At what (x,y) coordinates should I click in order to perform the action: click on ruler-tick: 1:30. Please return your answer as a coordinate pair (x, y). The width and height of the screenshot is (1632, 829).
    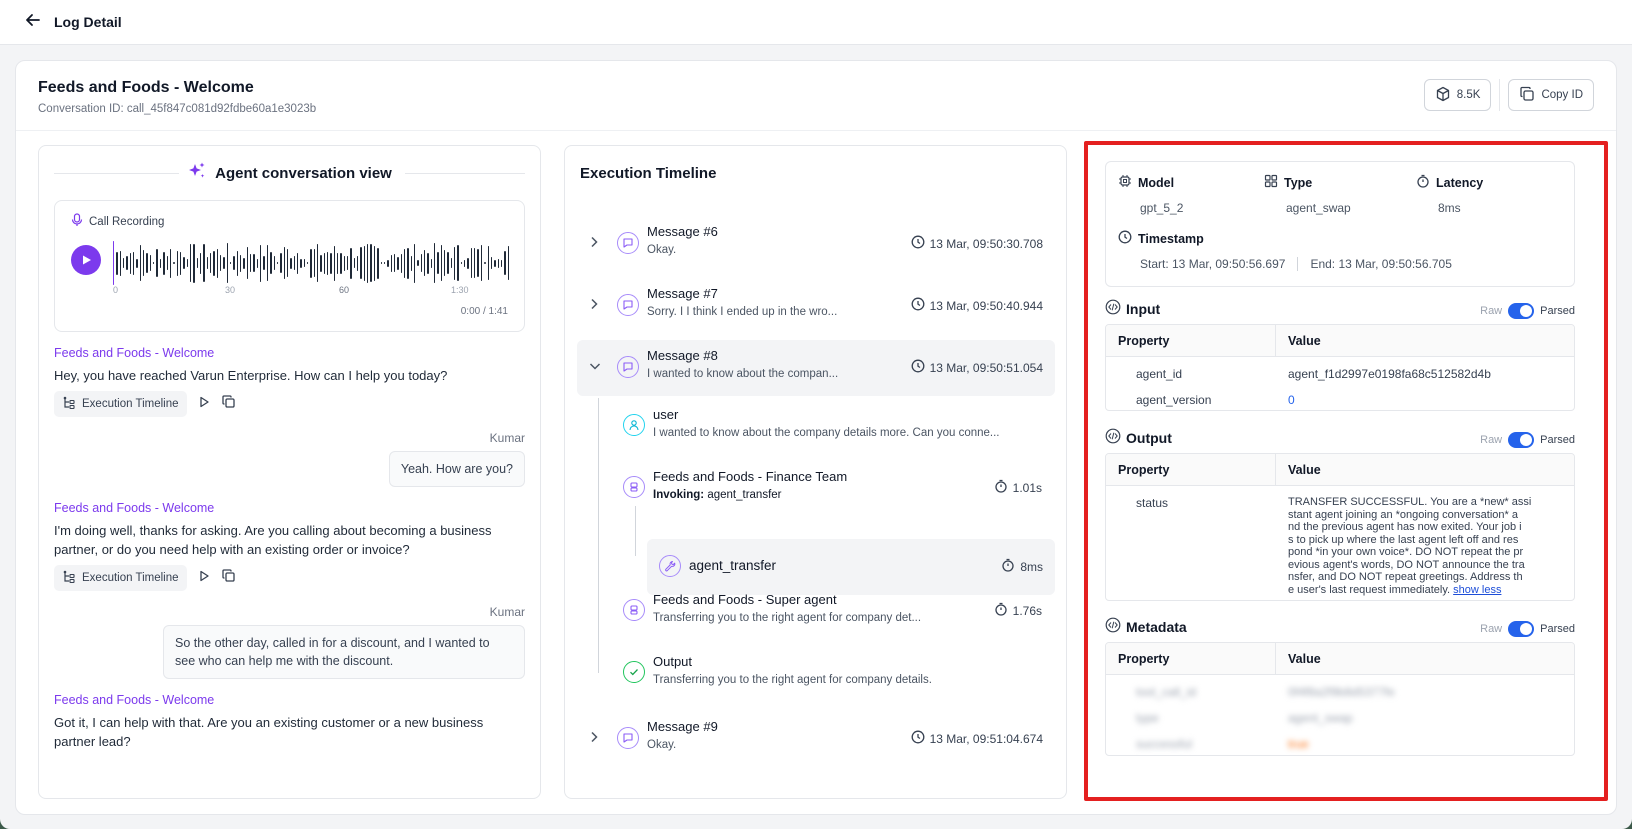
    Looking at the image, I should click on (460, 290).